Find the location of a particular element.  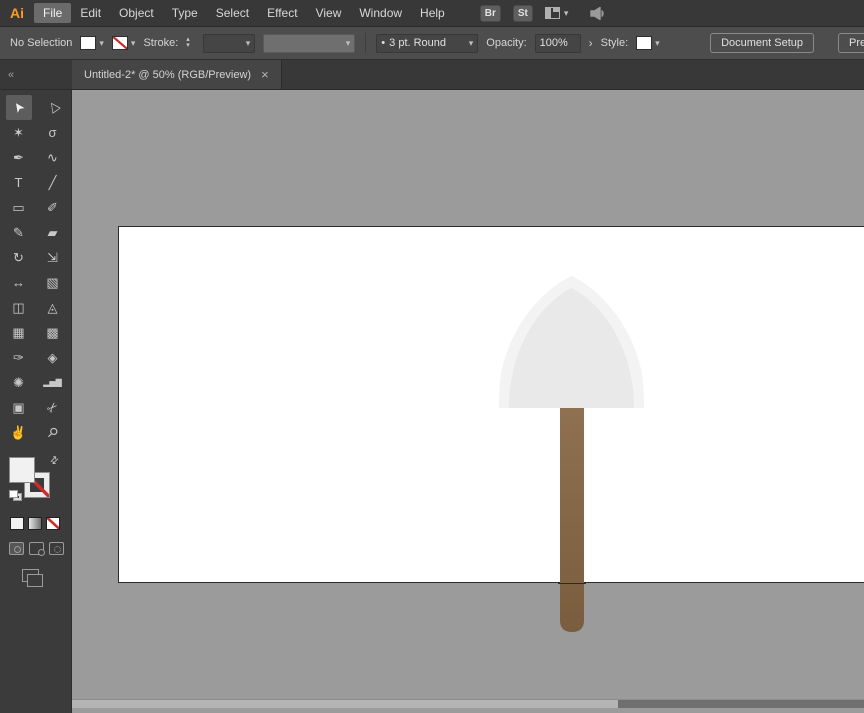

fill-swatch is located at coordinates (22, 470).